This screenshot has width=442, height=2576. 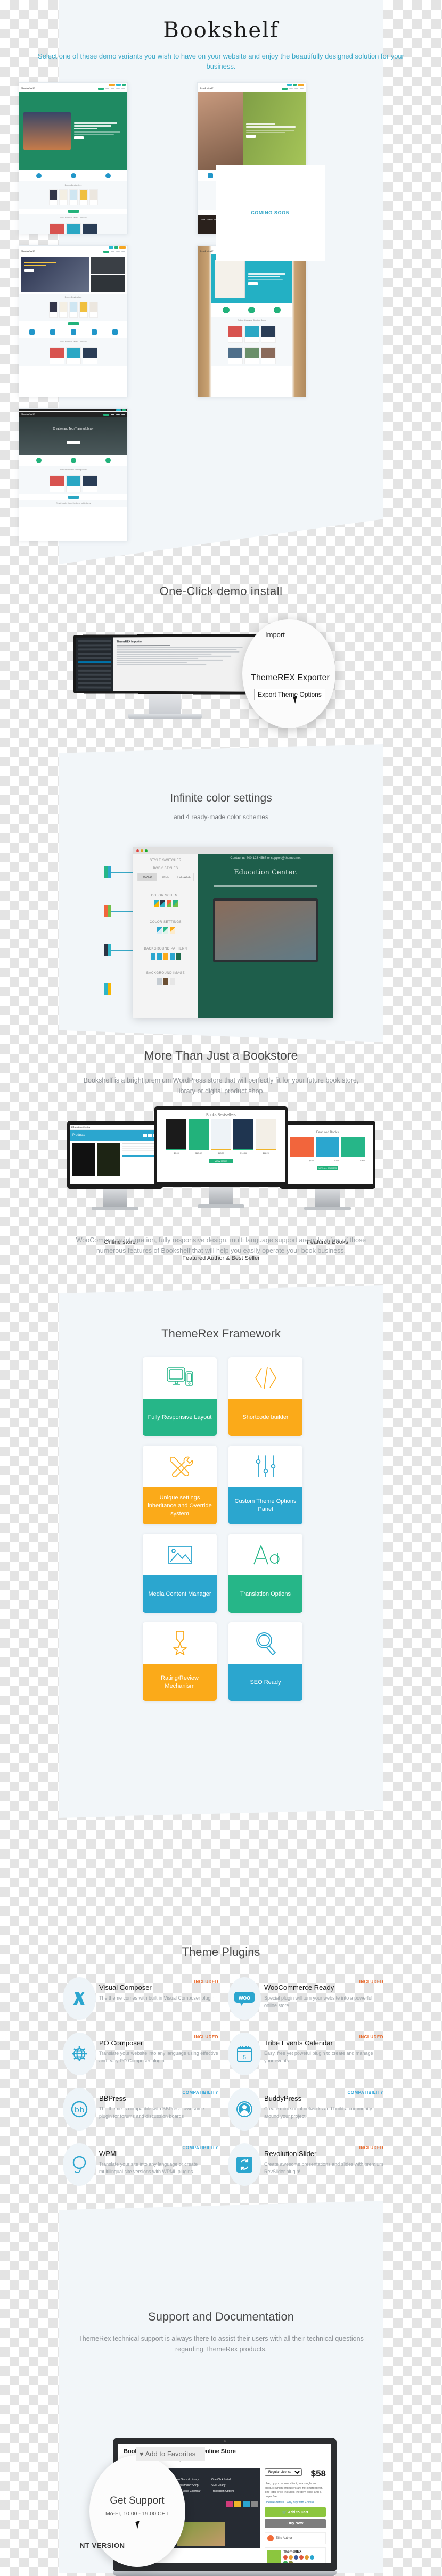 I want to click on feature-card-options-panel: Custom Theme Options Panel, so click(x=265, y=1485).